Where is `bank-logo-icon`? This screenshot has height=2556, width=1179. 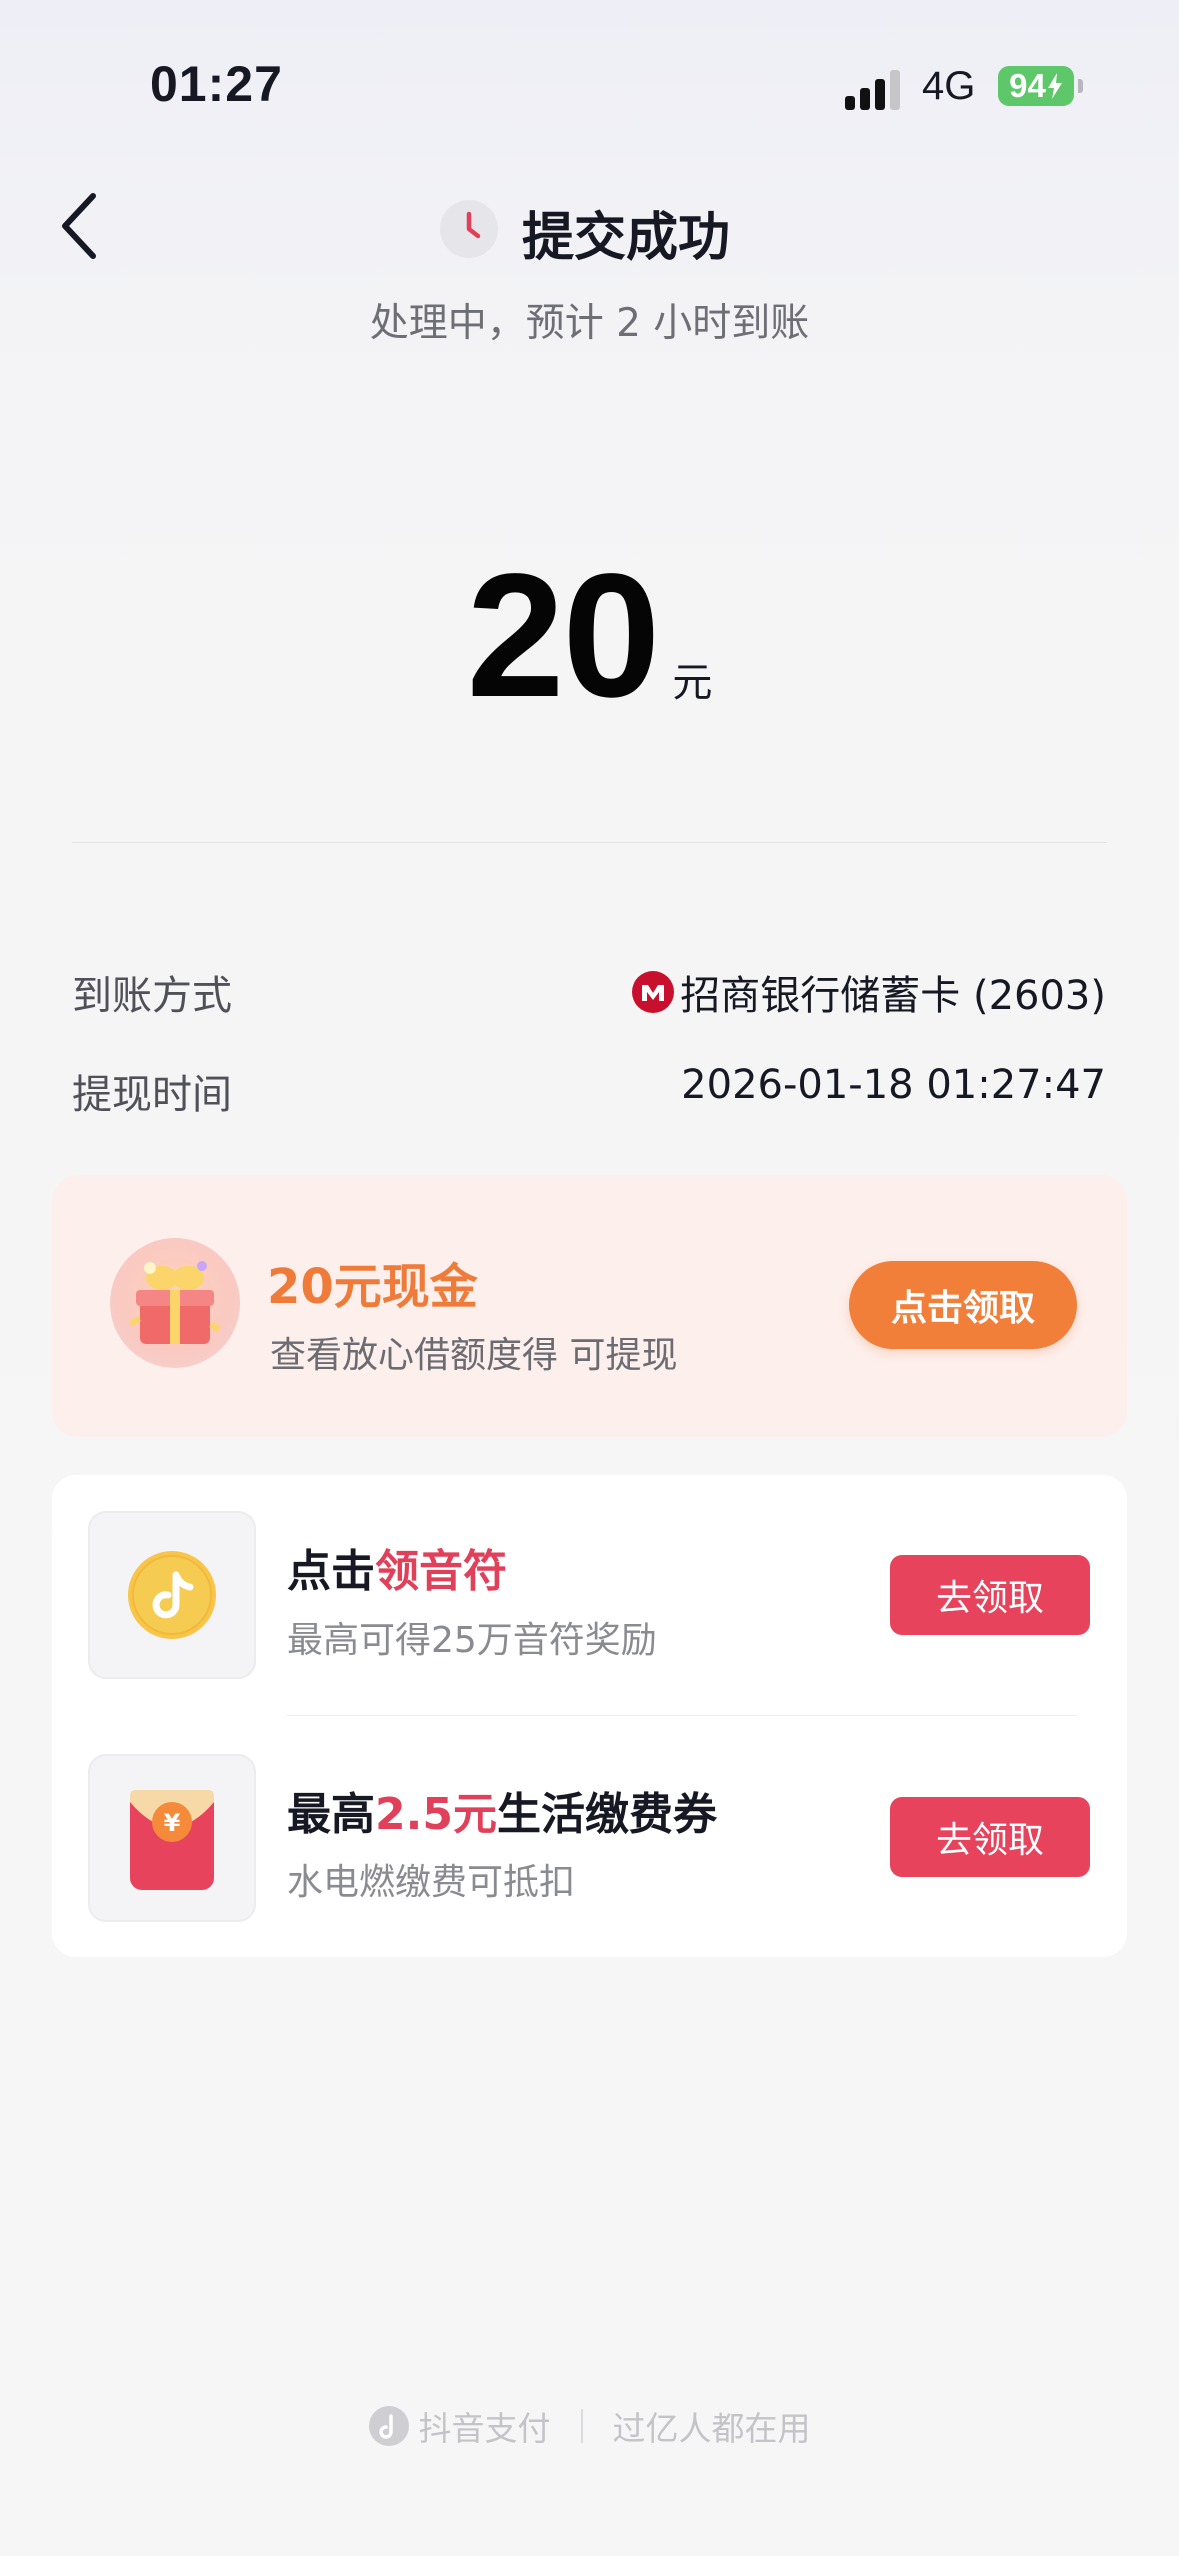
bank-logo-icon is located at coordinates (653, 992).